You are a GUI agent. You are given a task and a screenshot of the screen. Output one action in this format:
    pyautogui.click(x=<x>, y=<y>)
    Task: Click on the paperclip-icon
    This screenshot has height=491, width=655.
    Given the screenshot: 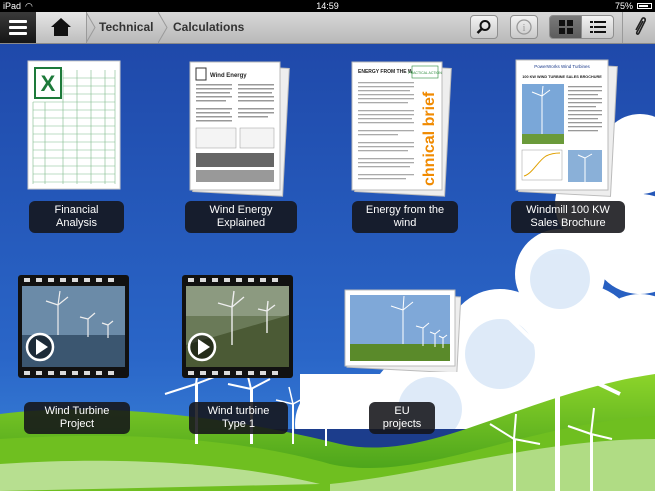 What is the action you would take?
    pyautogui.click(x=640, y=26)
    